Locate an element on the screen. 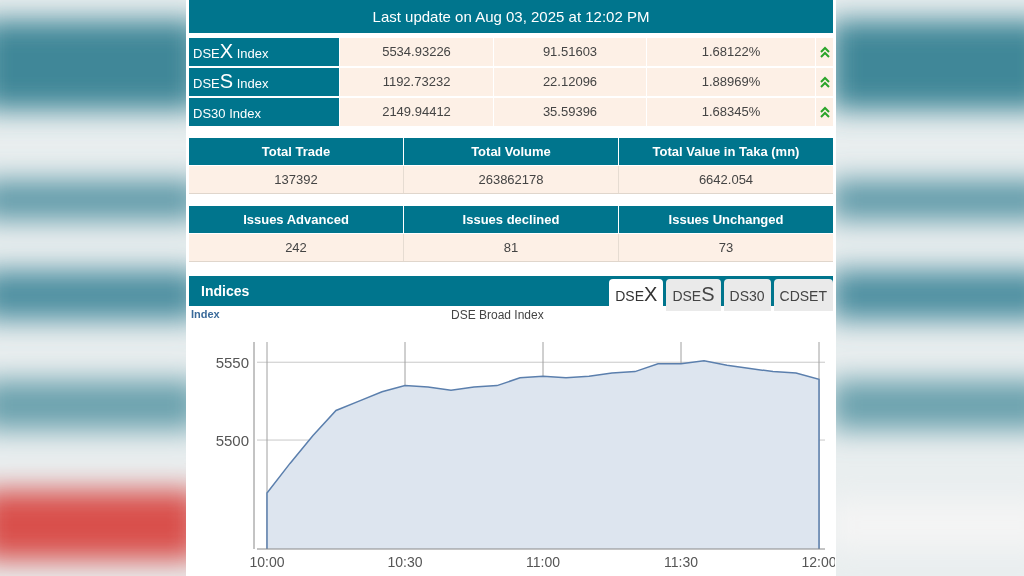 The height and width of the screenshot is (576, 1024). column-header: Issues Unchanged is located at coordinates (726, 219).